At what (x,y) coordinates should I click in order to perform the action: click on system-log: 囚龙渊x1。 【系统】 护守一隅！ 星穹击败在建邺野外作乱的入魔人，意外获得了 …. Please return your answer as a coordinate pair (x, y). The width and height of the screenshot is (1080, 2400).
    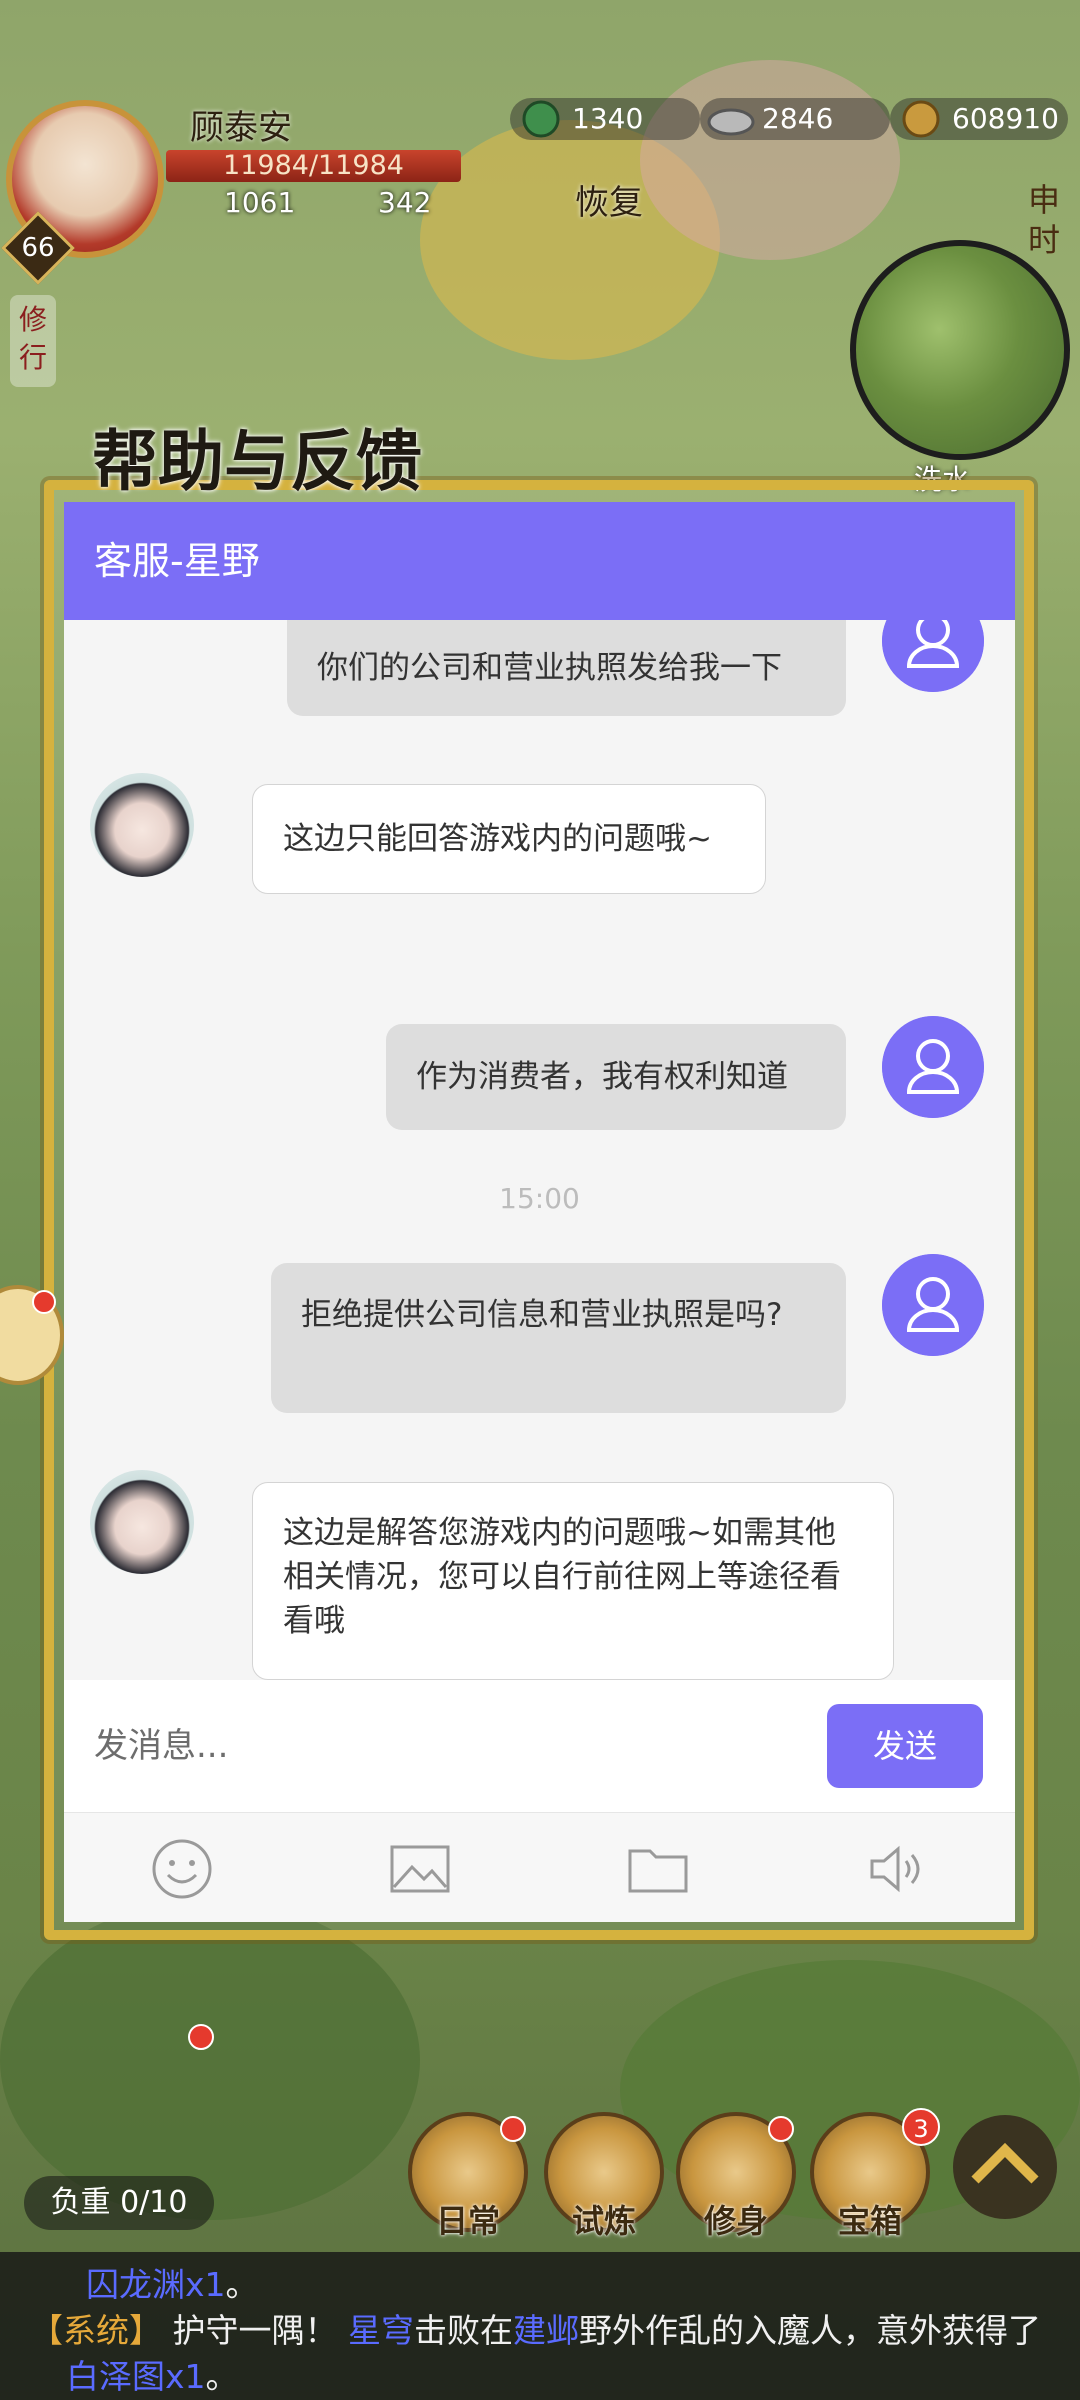
    Looking at the image, I should click on (540, 2326).